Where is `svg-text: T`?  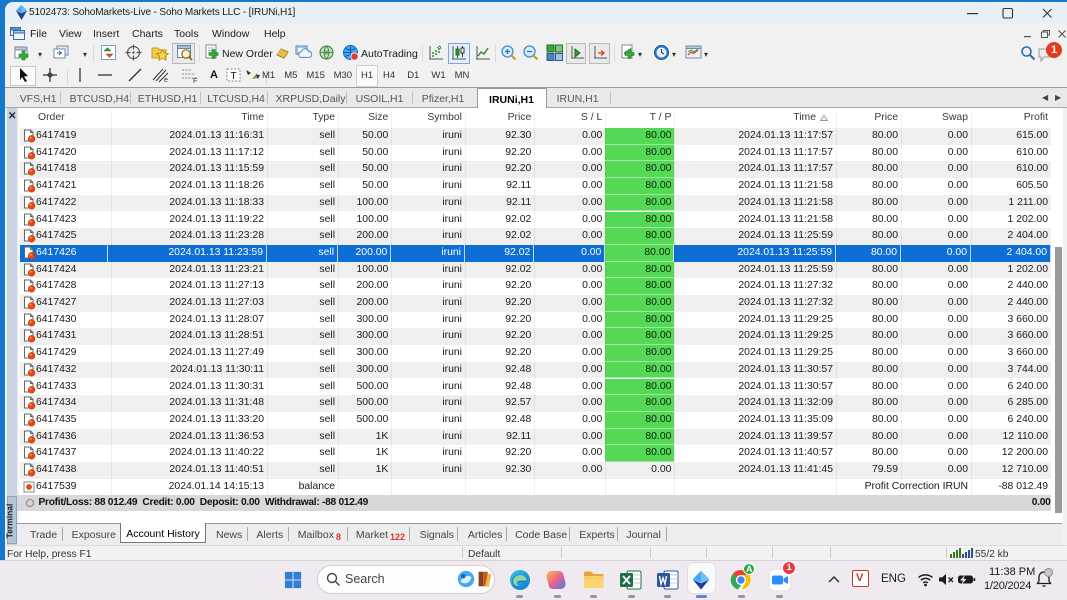
svg-text: T is located at coordinates (234, 76).